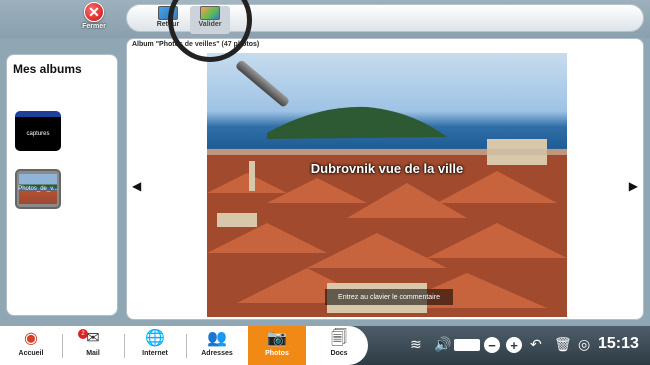 Image resolution: width=650 pixels, height=365 pixels. I want to click on camera-icon: 📷, so click(277, 338).